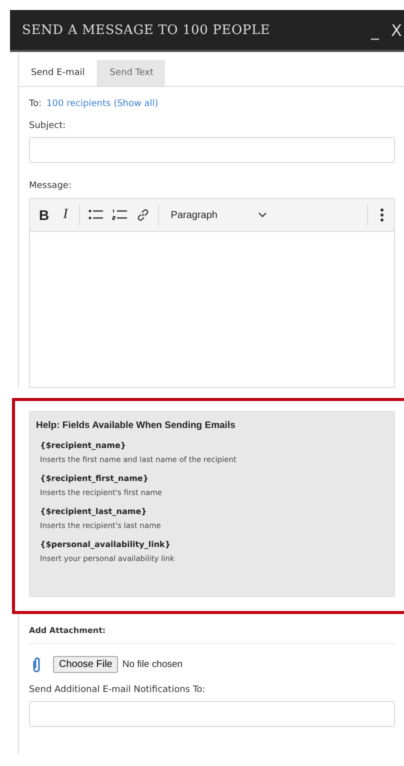 The image size is (404, 766). What do you see at coordinates (68, 630) in the screenshot?
I see `attachment-label: Add Attachment:` at bounding box center [68, 630].